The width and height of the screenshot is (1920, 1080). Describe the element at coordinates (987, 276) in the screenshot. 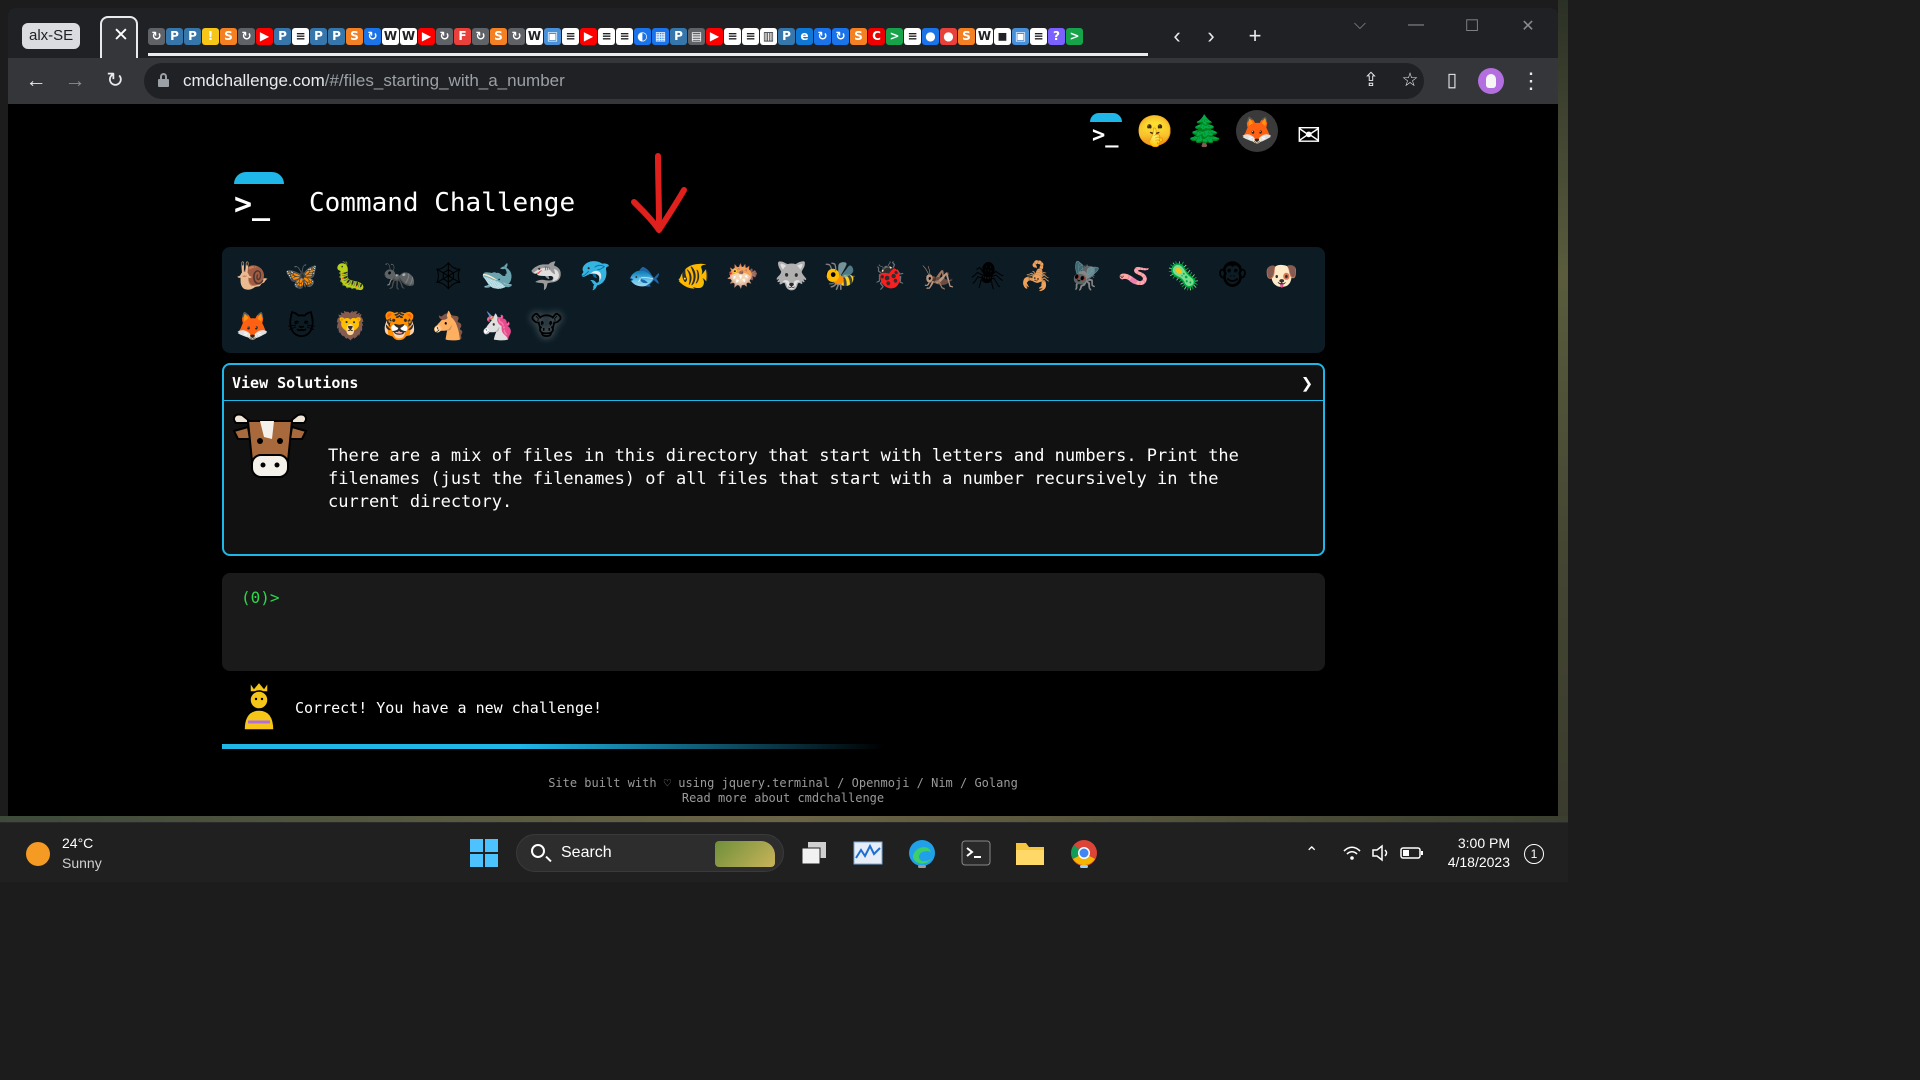

I see `animal-spider-icon: 🕷` at that location.